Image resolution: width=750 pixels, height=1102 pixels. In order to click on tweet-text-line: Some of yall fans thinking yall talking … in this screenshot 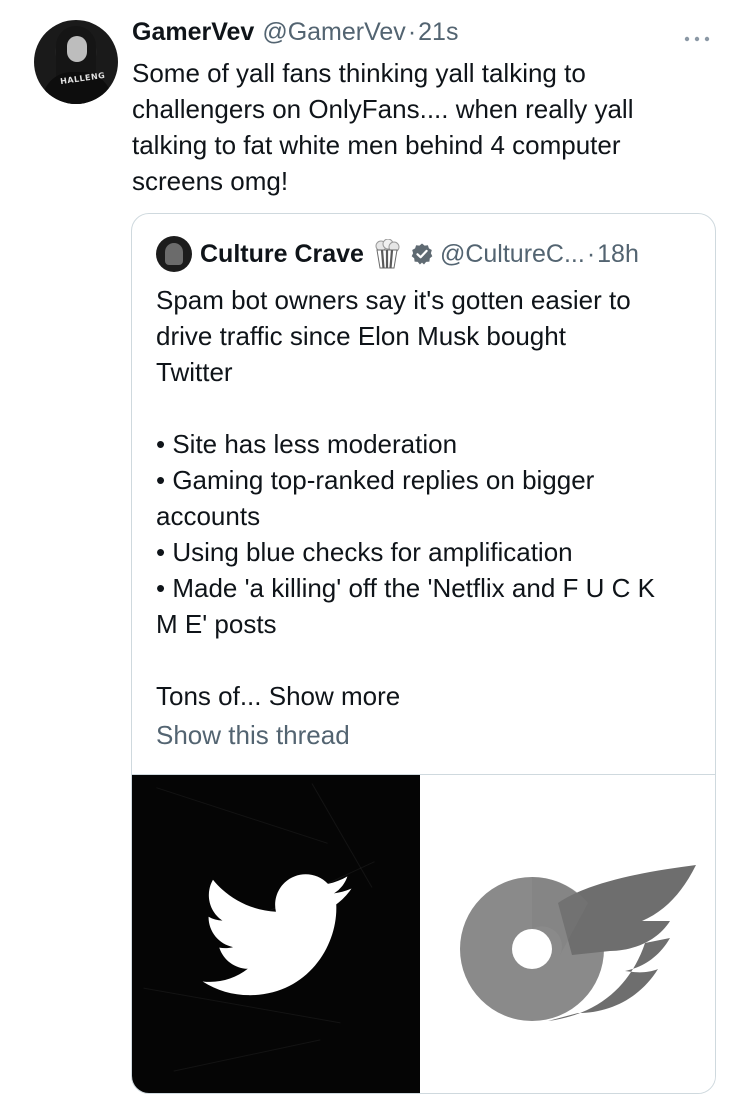, I will do `click(359, 73)`.